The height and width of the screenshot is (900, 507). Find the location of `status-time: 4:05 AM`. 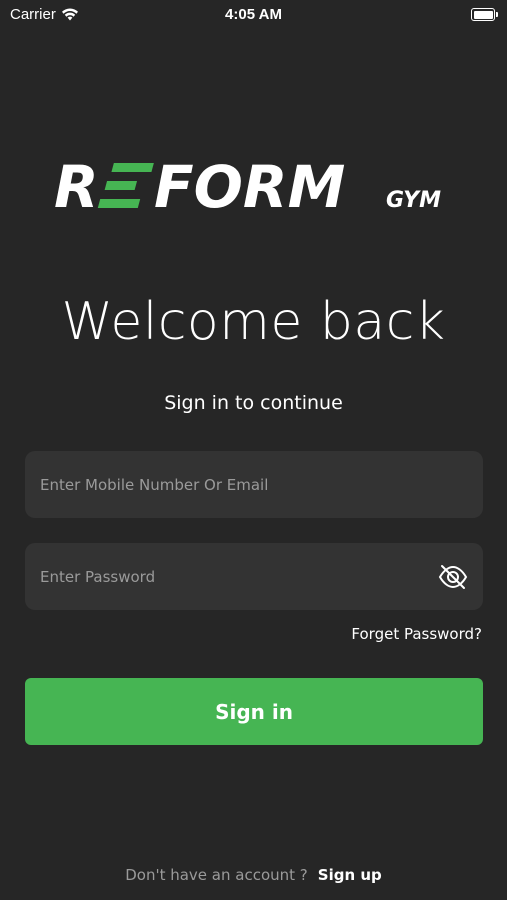

status-time: 4:05 AM is located at coordinates (253, 14).